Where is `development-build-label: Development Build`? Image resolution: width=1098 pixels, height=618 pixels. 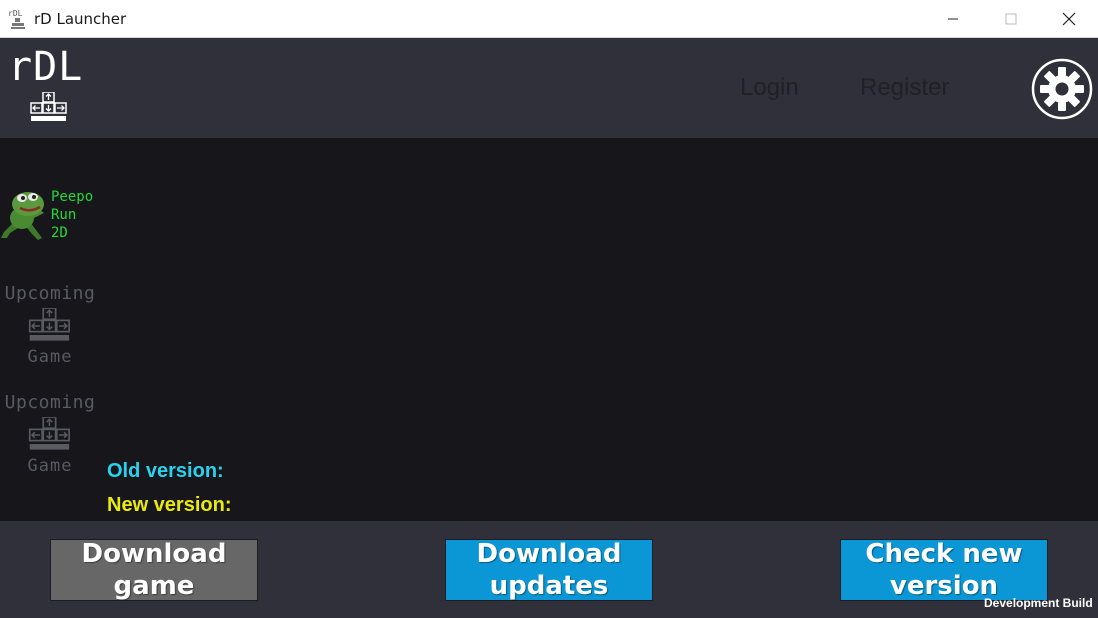 development-build-label: Development Build is located at coordinates (1038, 603).